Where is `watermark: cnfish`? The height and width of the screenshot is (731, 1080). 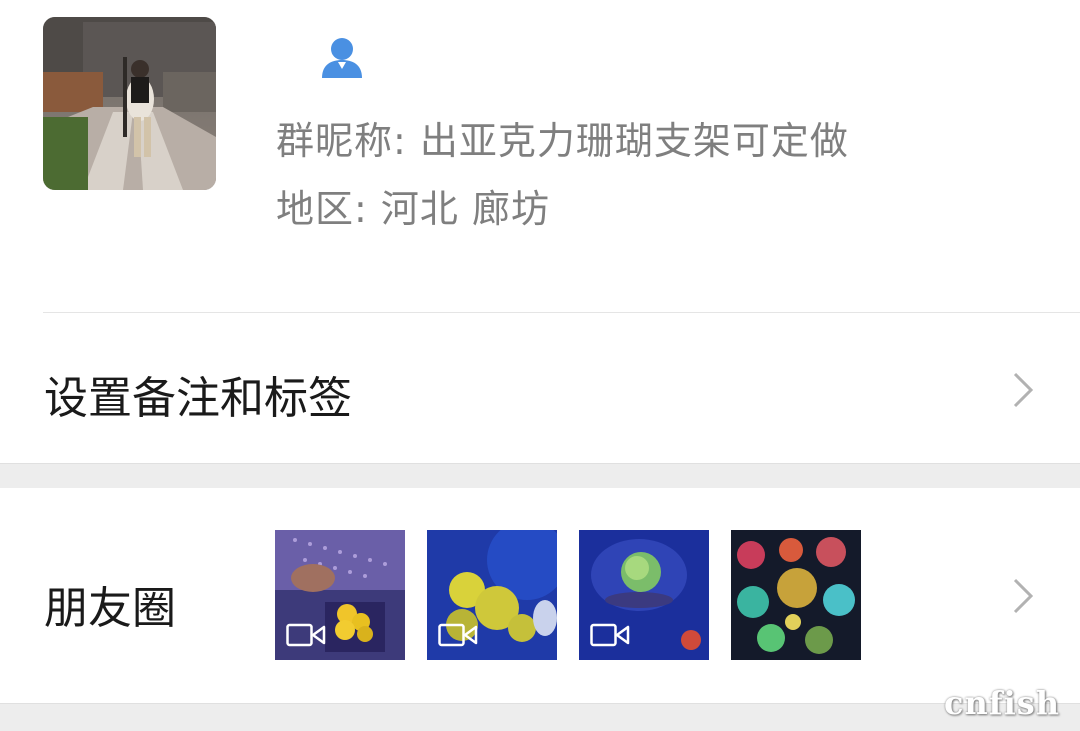
watermark: cnfish is located at coordinates (1002, 703).